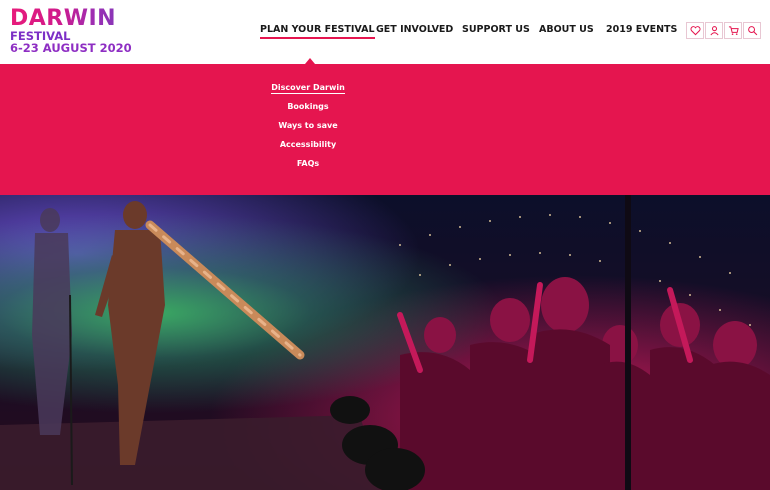 The image size is (770, 490). I want to click on nav-about-us: ABOUT US, so click(566, 29).